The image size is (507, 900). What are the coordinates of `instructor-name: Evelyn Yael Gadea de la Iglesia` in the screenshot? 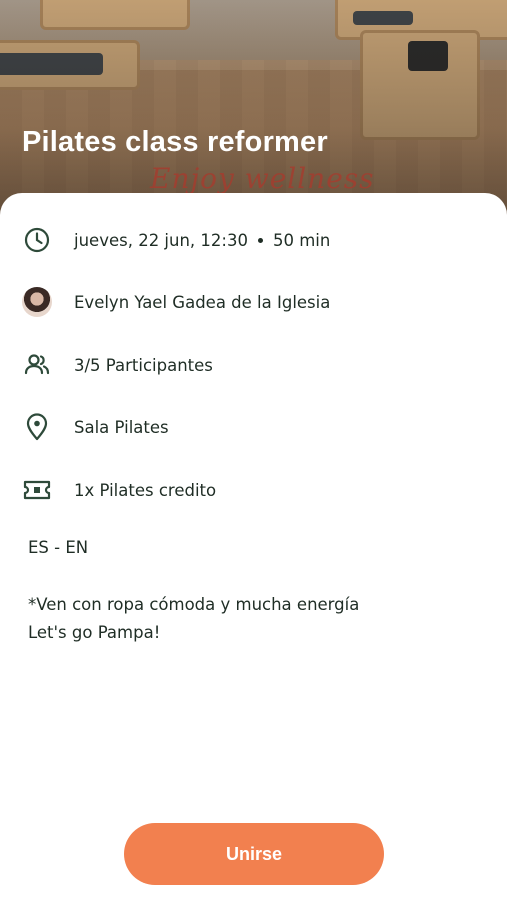 It's located at (202, 302).